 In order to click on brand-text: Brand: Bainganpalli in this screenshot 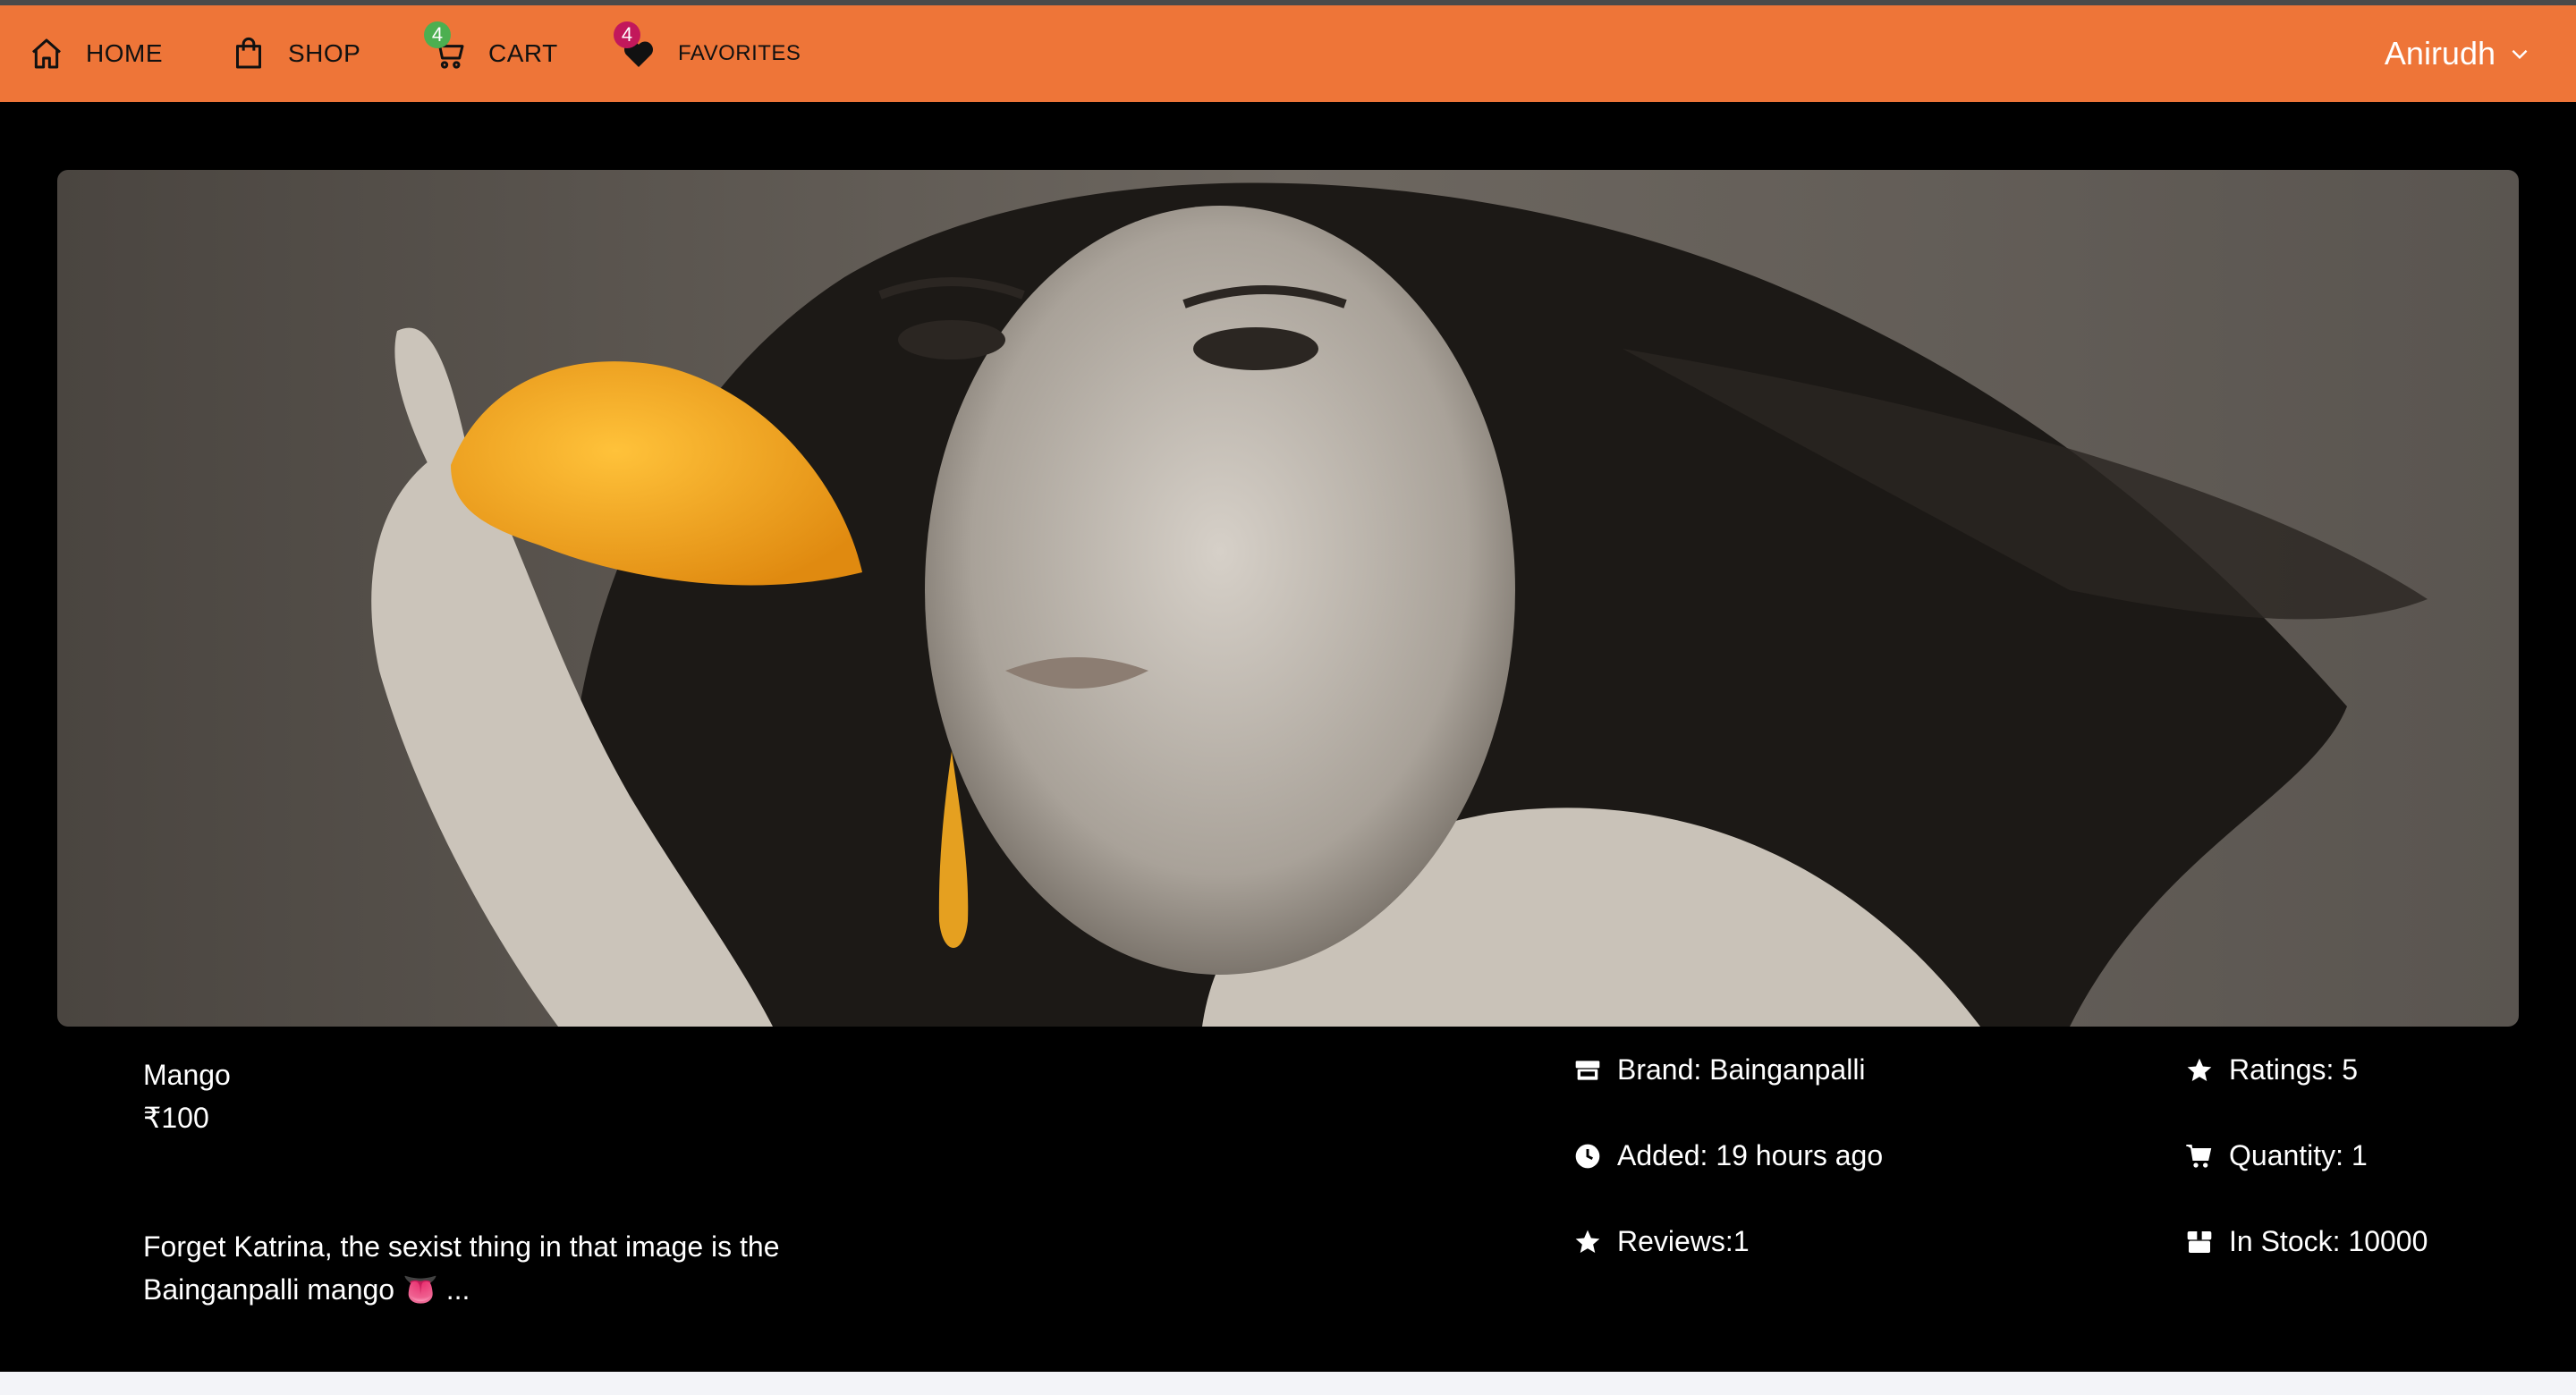, I will do `click(1741, 1069)`.